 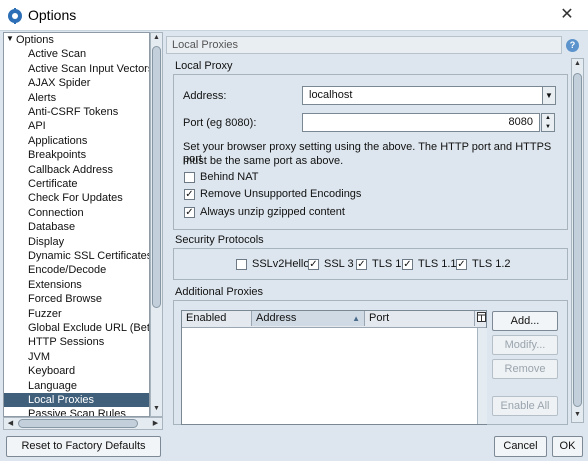 I want to click on tls1-label: TLS 1, so click(x=387, y=264).